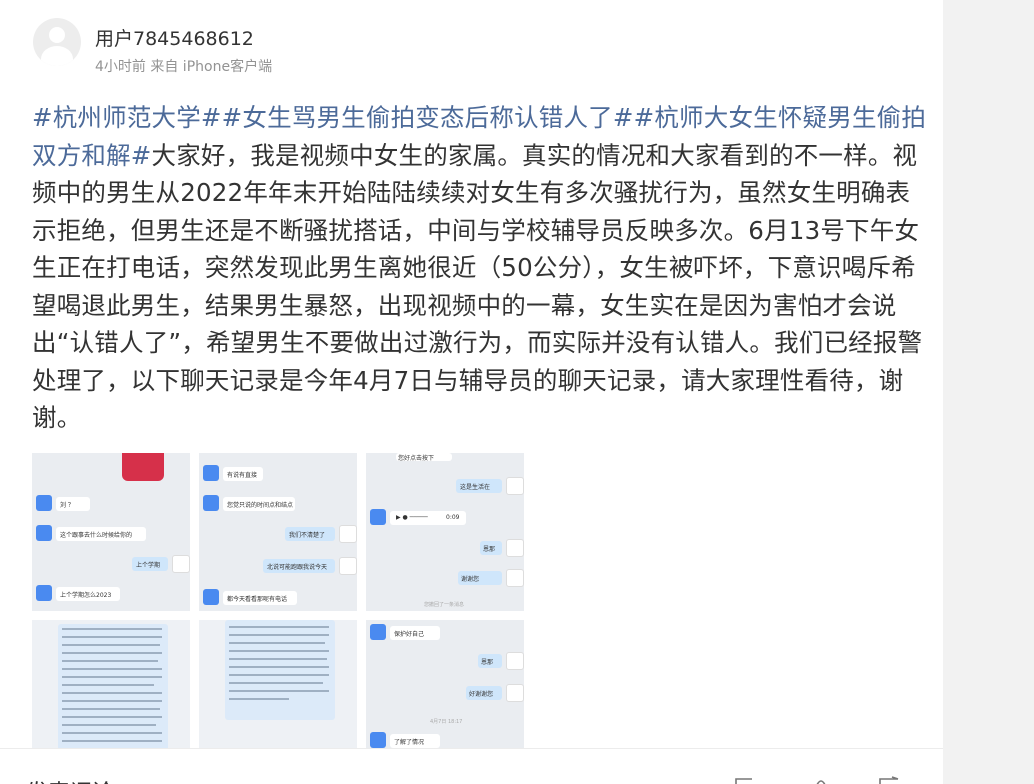 Image resolution: width=1034 pixels, height=784 pixels. Describe the element at coordinates (409, 634) in the screenshot. I see `chat-text: 保护好自己` at that location.